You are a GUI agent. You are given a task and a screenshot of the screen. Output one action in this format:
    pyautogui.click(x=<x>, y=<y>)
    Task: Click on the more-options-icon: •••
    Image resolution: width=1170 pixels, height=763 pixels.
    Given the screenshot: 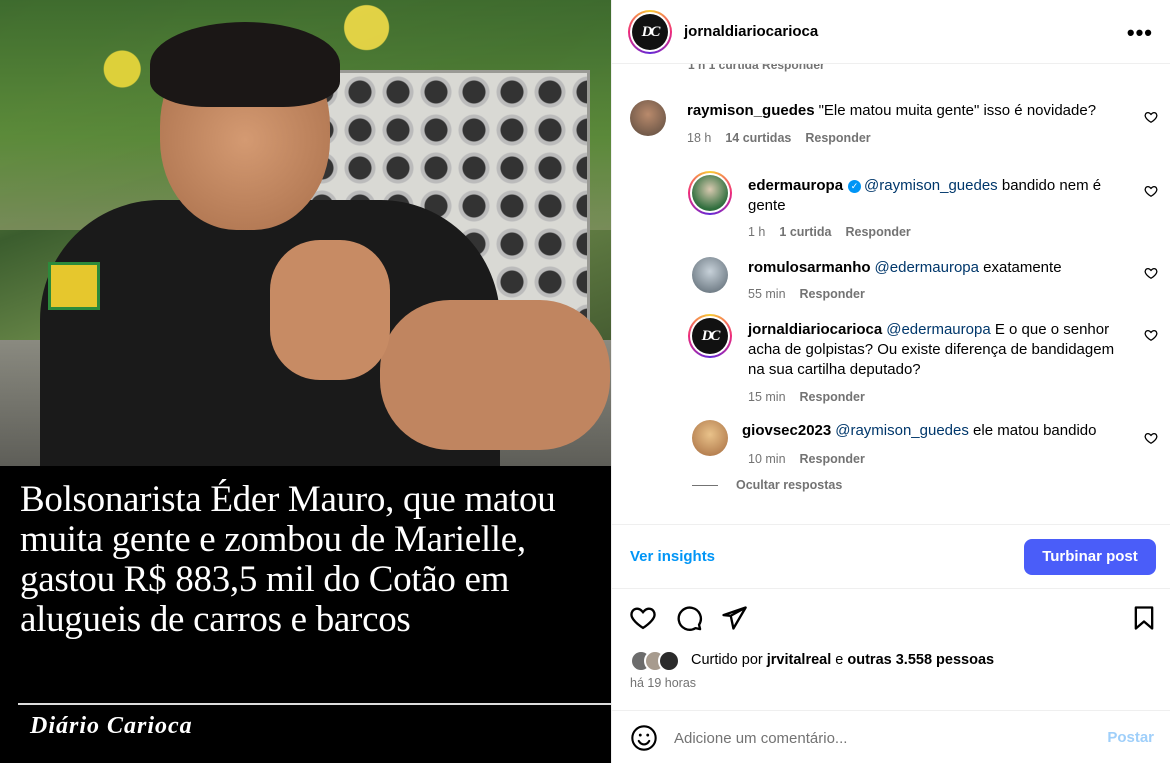 What is the action you would take?
    pyautogui.click(x=1140, y=33)
    